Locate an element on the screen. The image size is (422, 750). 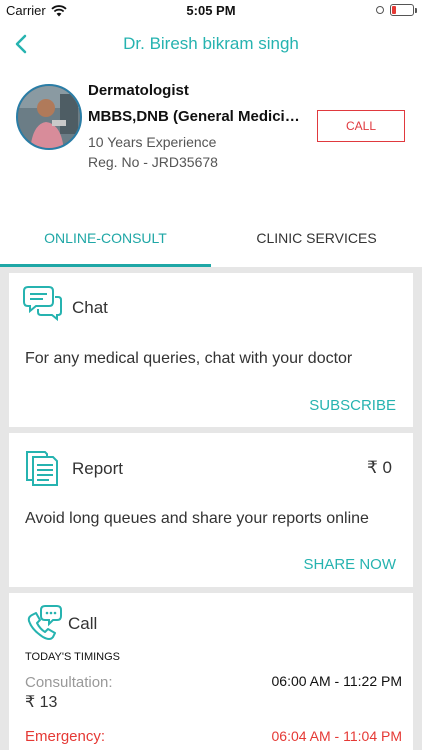
tab-clinic-services: CLINIC SERVICES is located at coordinates (316, 238).